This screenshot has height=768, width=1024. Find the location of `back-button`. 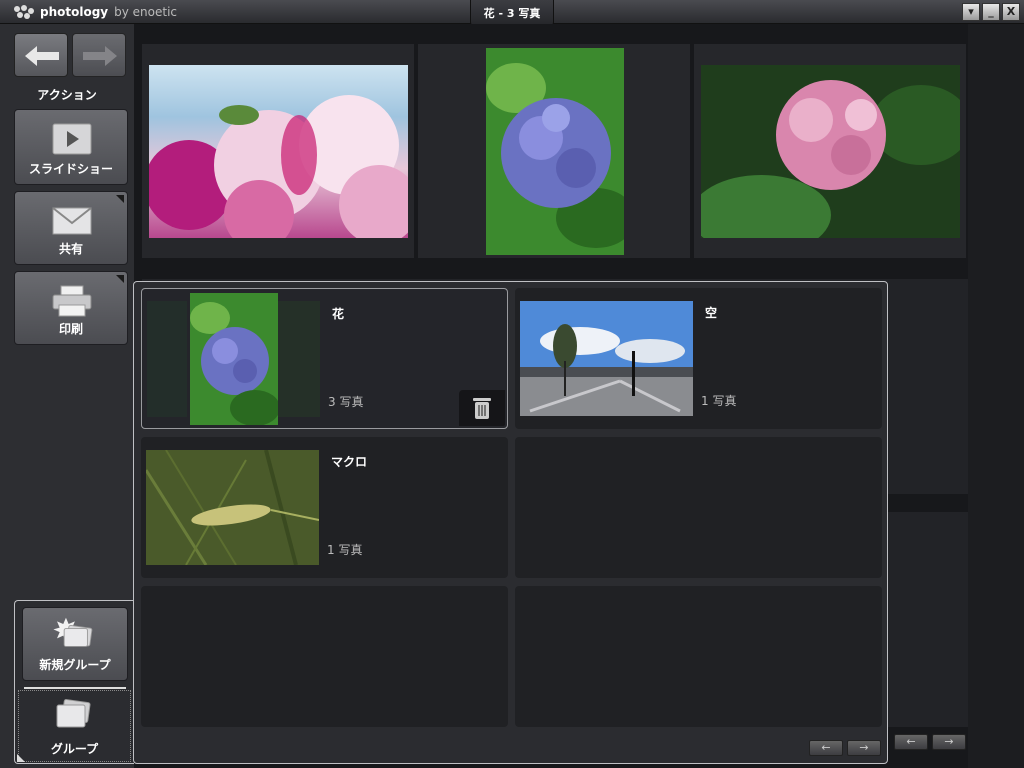

back-button is located at coordinates (41, 55).